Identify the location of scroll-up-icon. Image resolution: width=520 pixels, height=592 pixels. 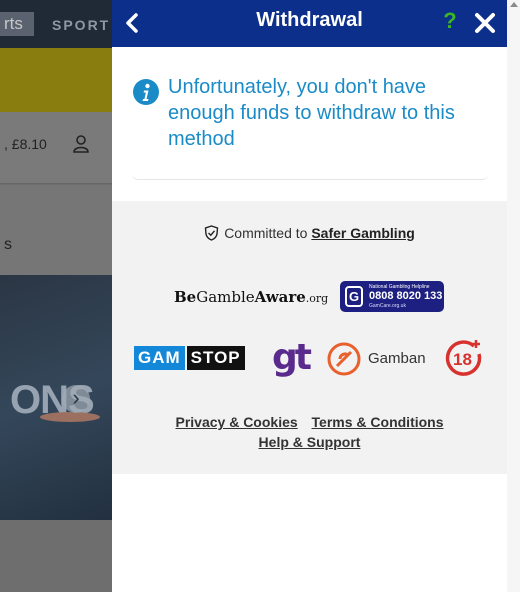
(514, 4).